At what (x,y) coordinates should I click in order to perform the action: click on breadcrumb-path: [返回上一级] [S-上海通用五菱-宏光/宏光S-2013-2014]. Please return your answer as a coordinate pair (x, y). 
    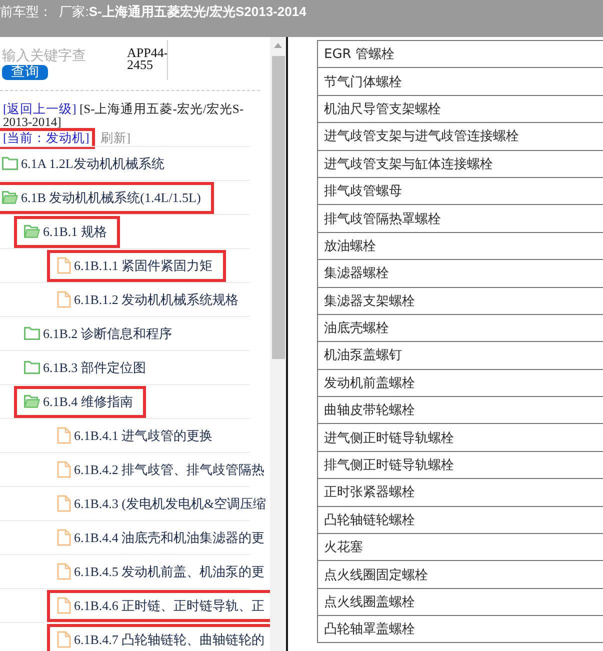
    Looking at the image, I should click on (123, 116).